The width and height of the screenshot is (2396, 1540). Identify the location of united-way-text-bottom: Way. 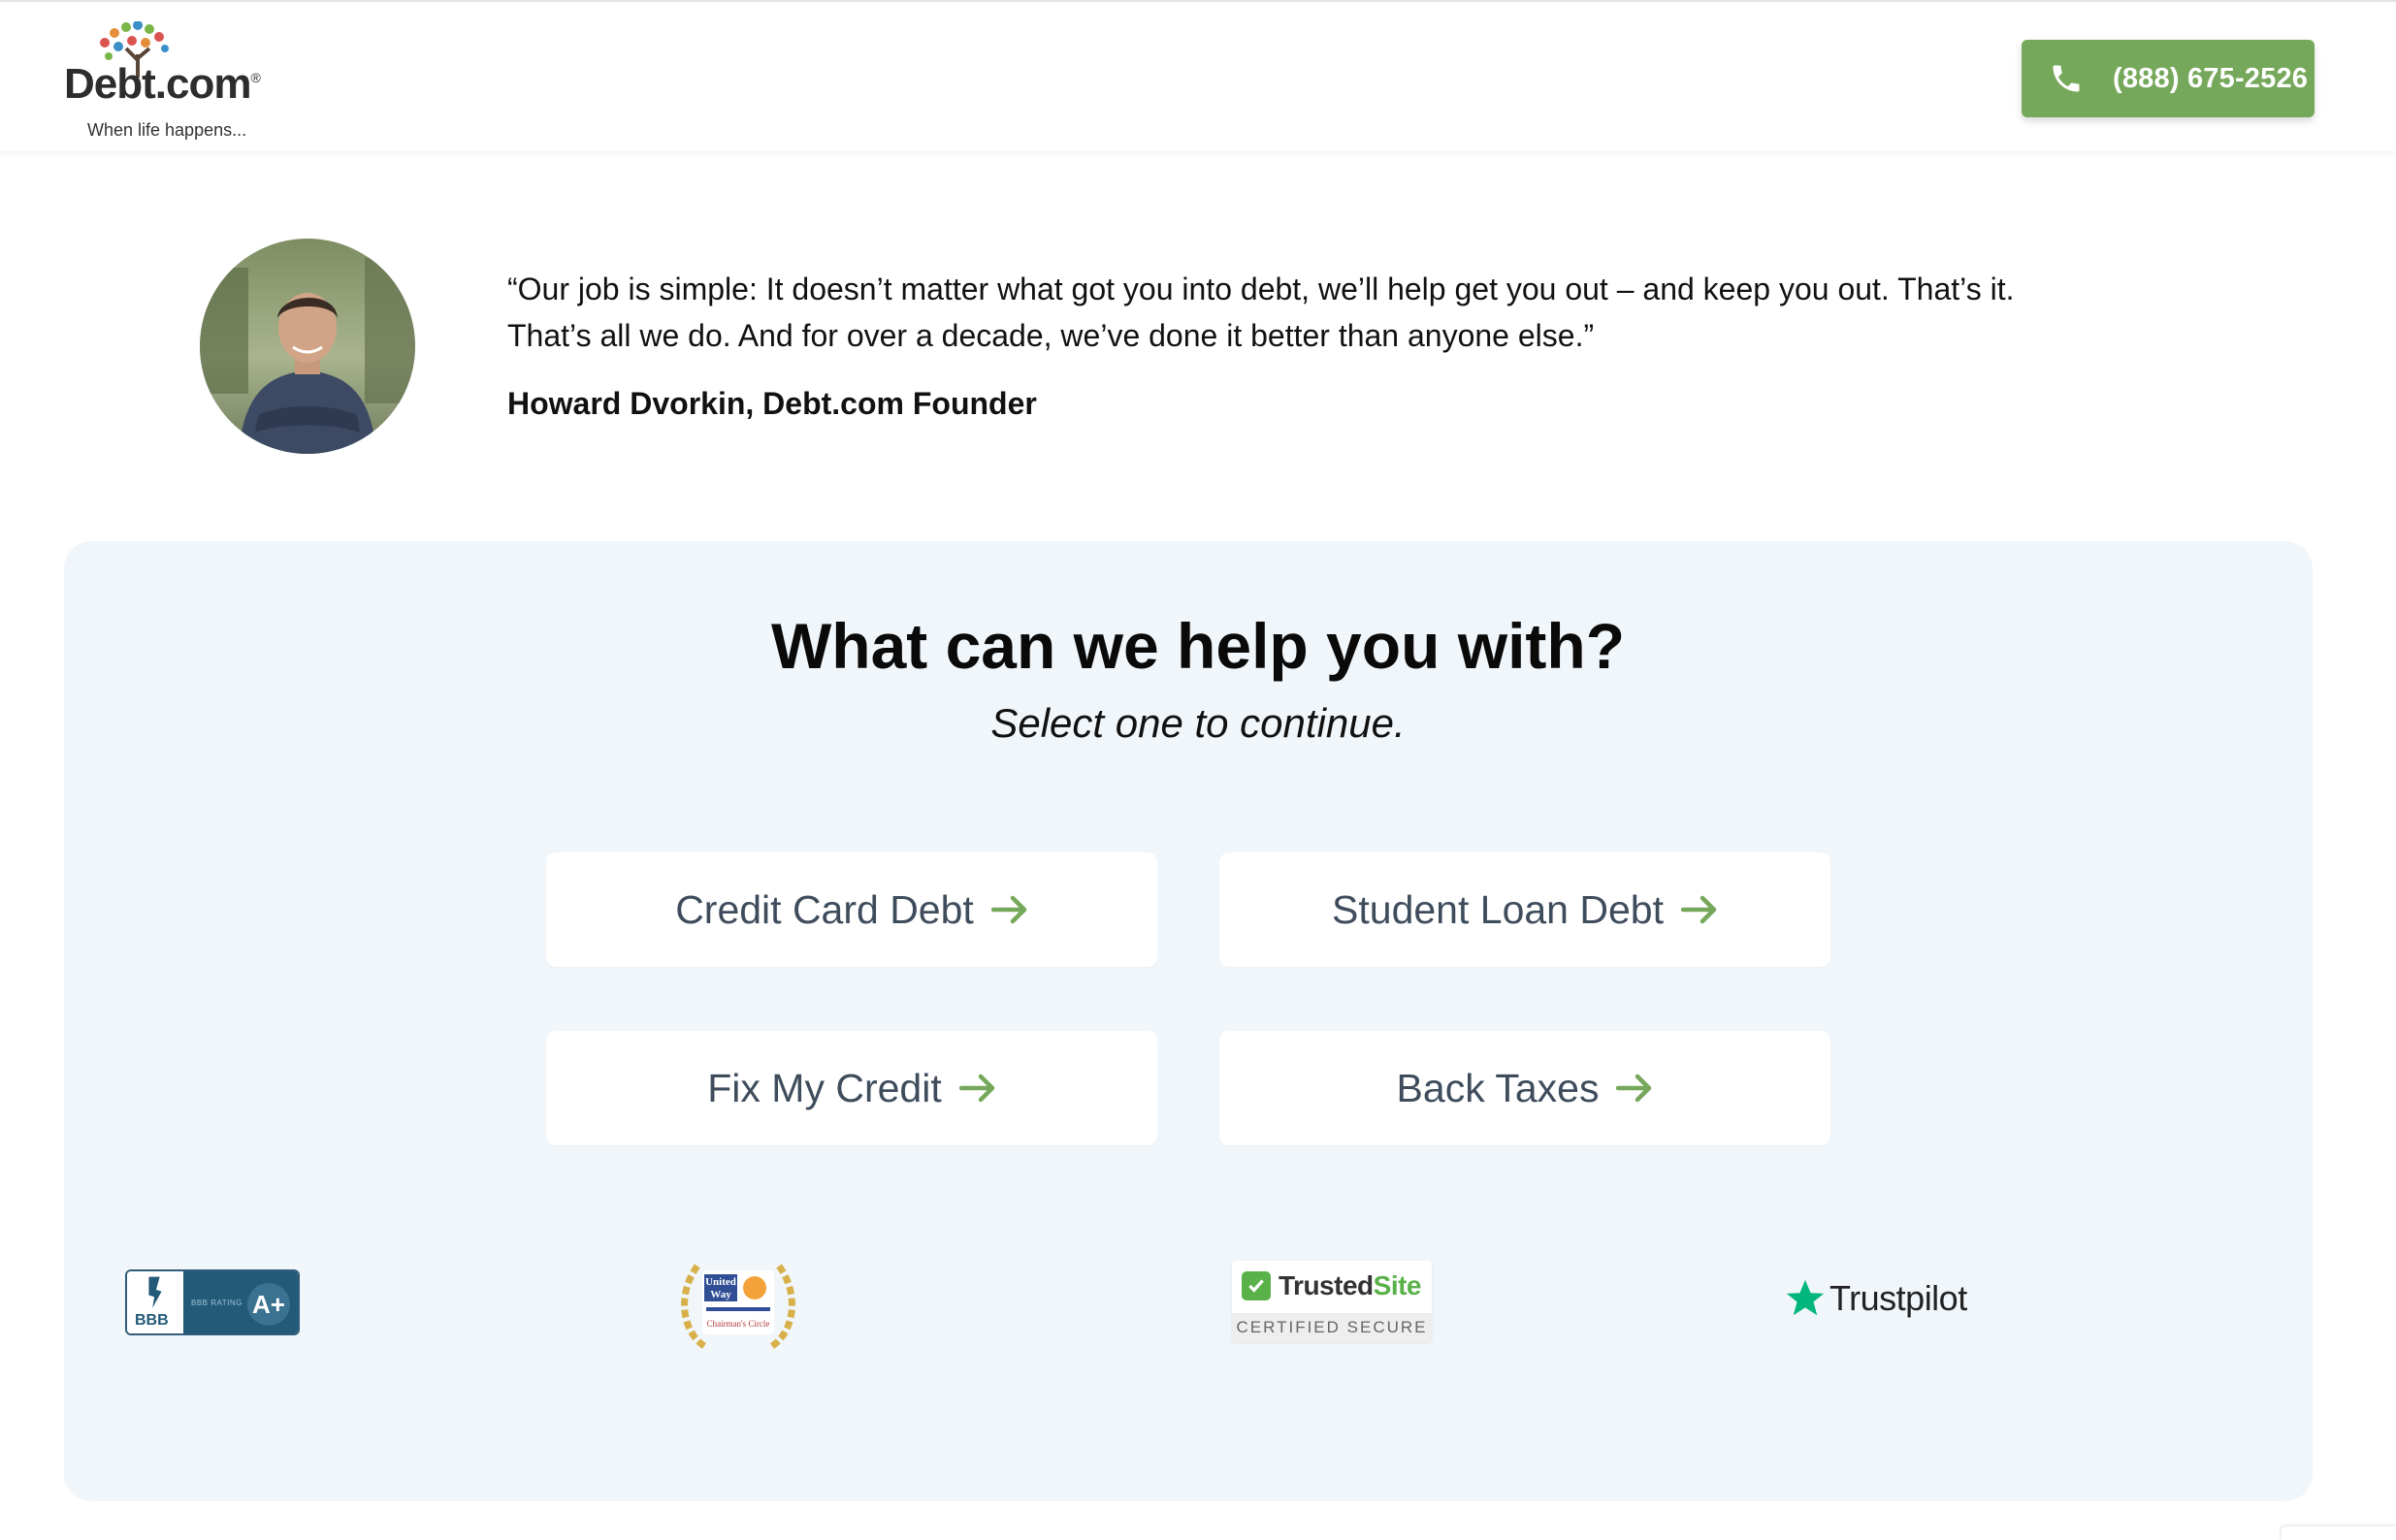
(721, 1294).